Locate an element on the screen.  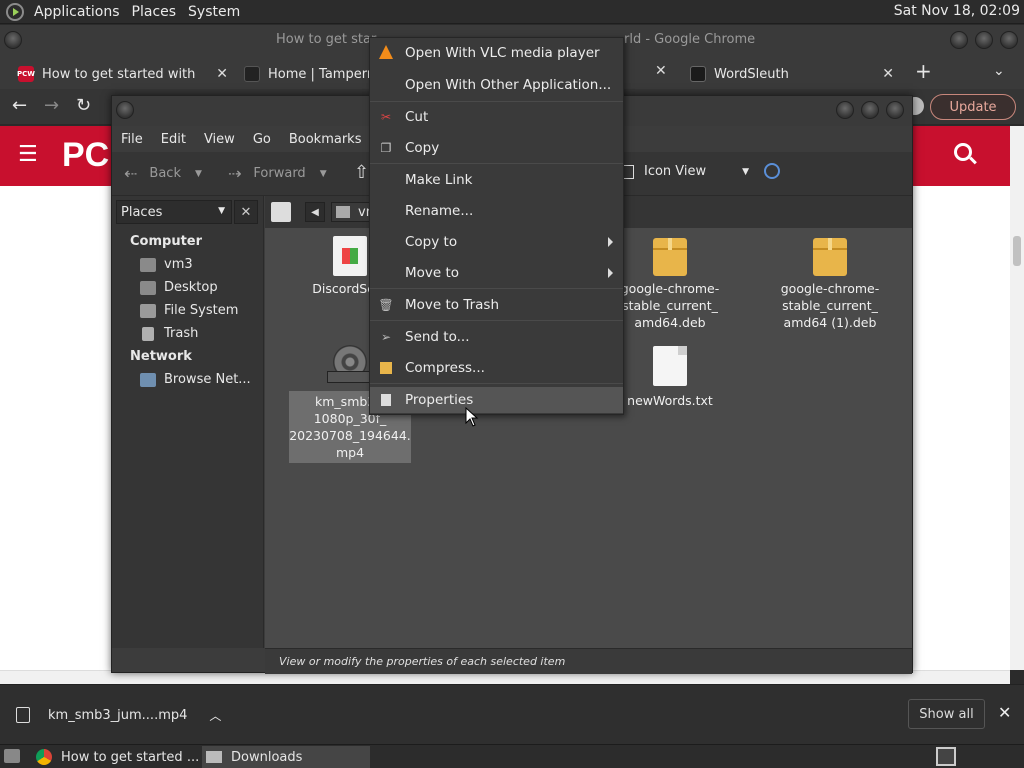
taskbar: How to get started ... Downloads is located at coordinates (512, 756).